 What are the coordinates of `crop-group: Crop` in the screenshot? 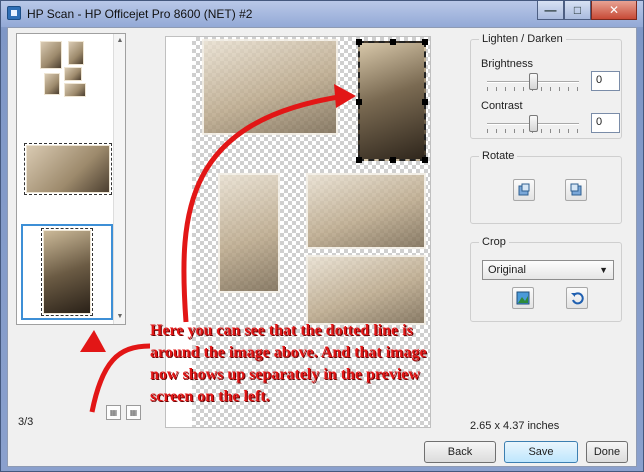 It's located at (546, 279).